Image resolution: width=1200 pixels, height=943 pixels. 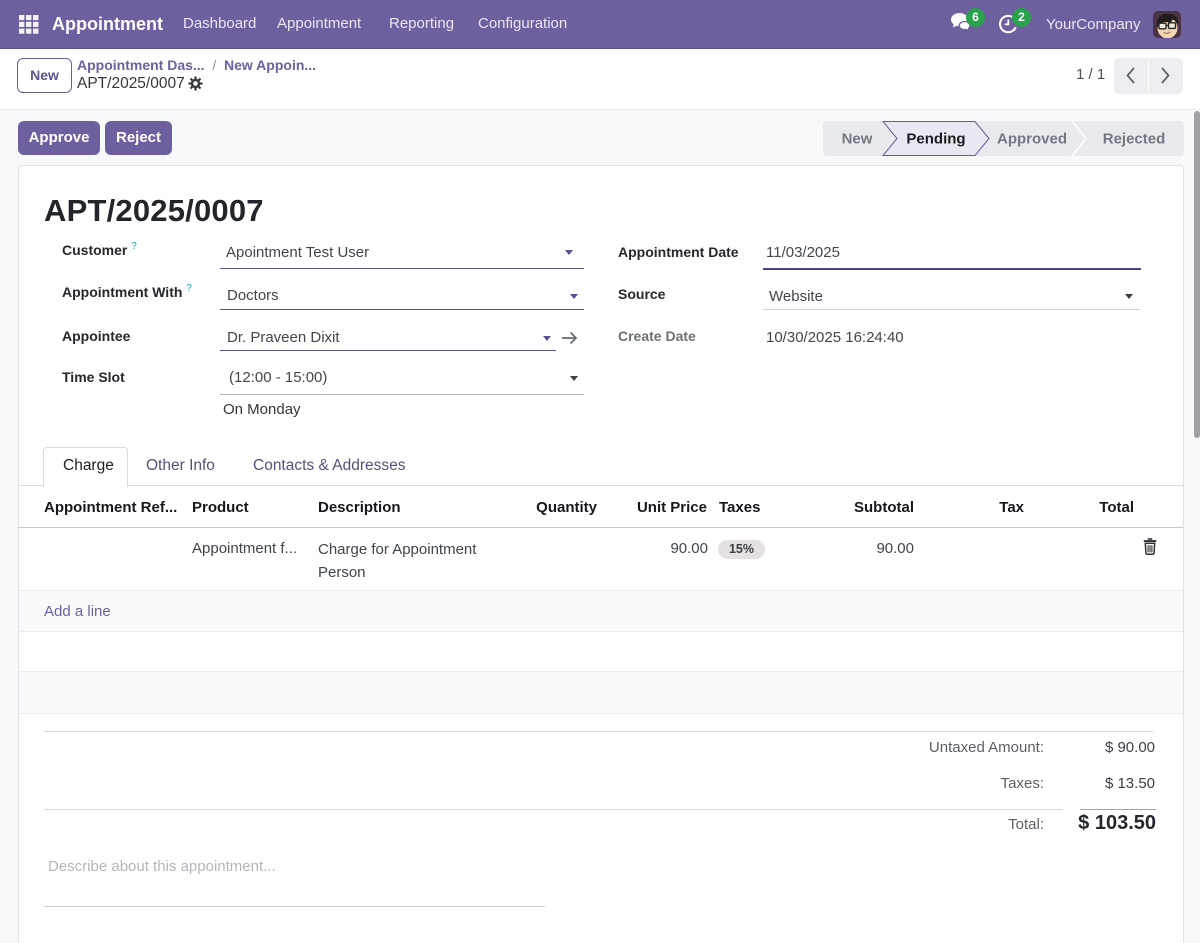 What do you see at coordinates (935, 139) in the screenshot?
I see `svg-text: Pending` at bounding box center [935, 139].